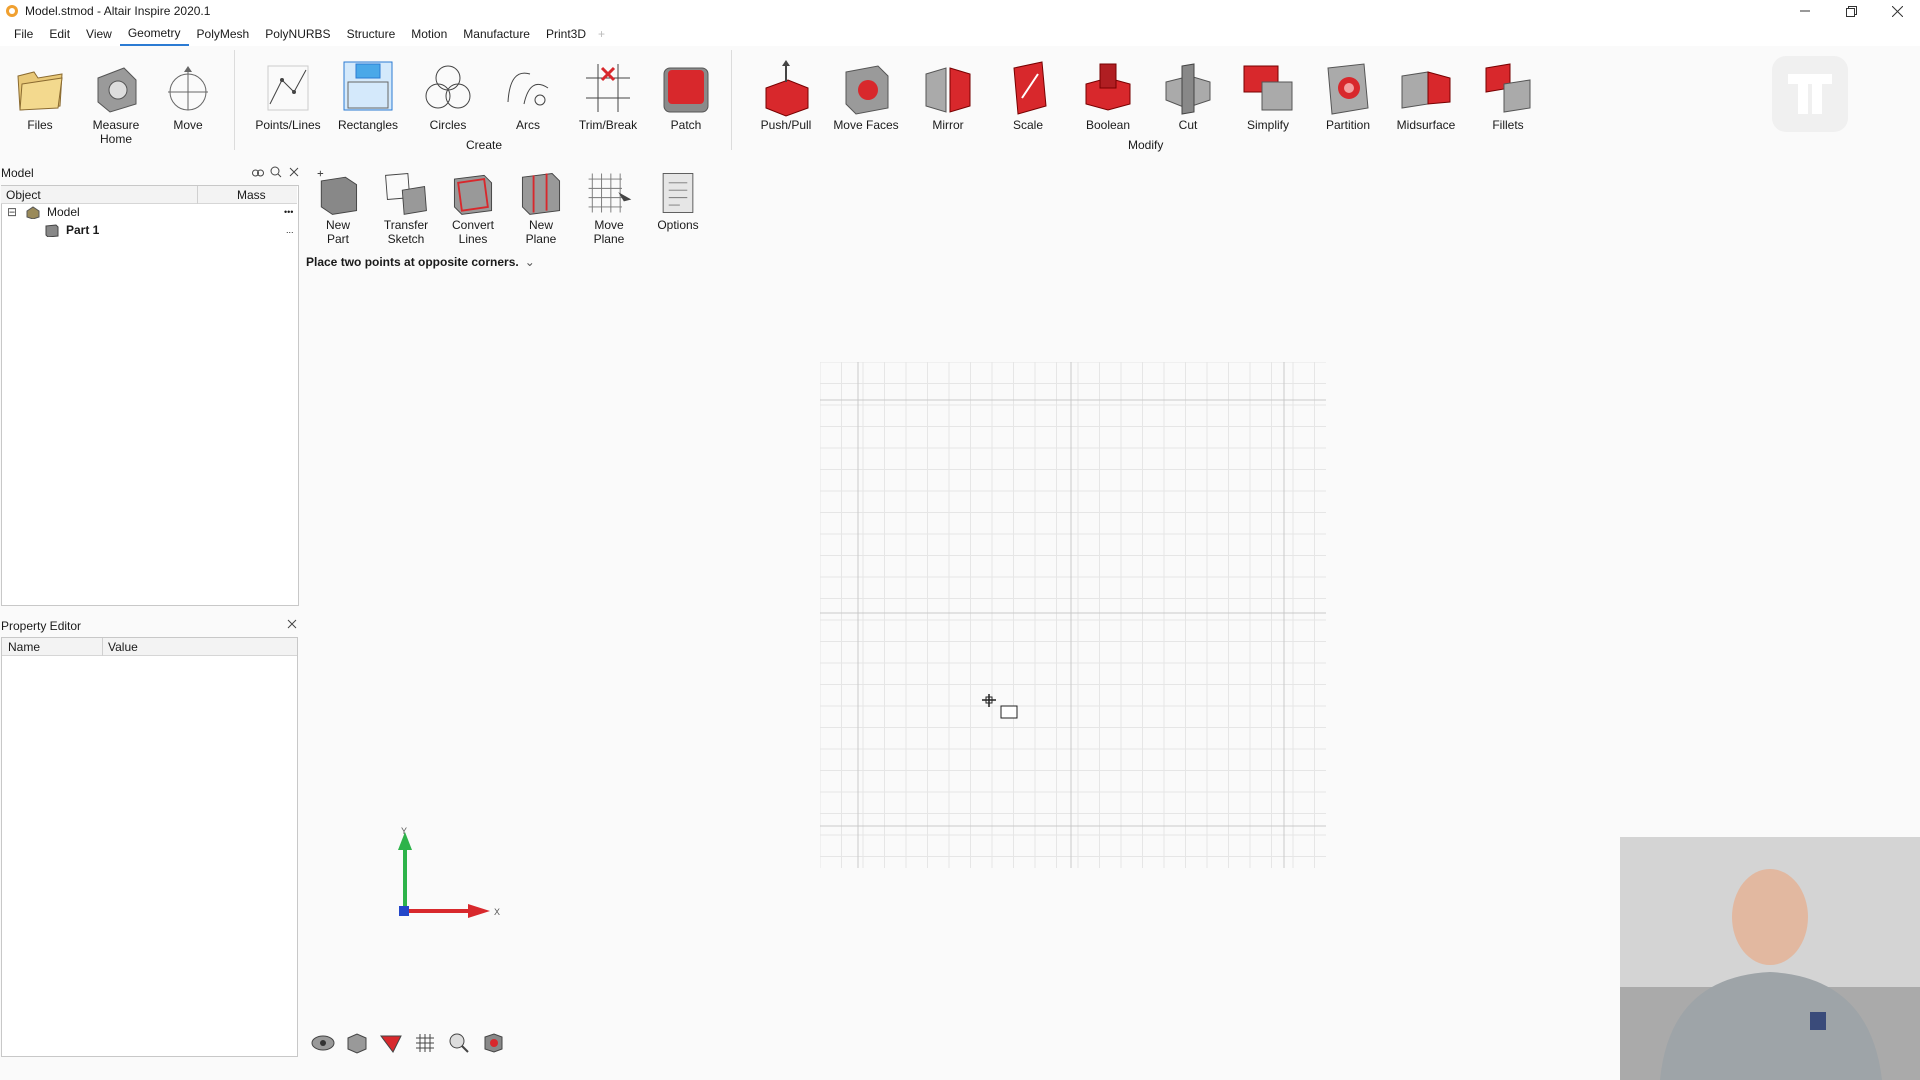 This screenshot has width=1920, height=1080. Describe the element at coordinates (867, 90) in the screenshot. I see `move-faces-icon` at that location.